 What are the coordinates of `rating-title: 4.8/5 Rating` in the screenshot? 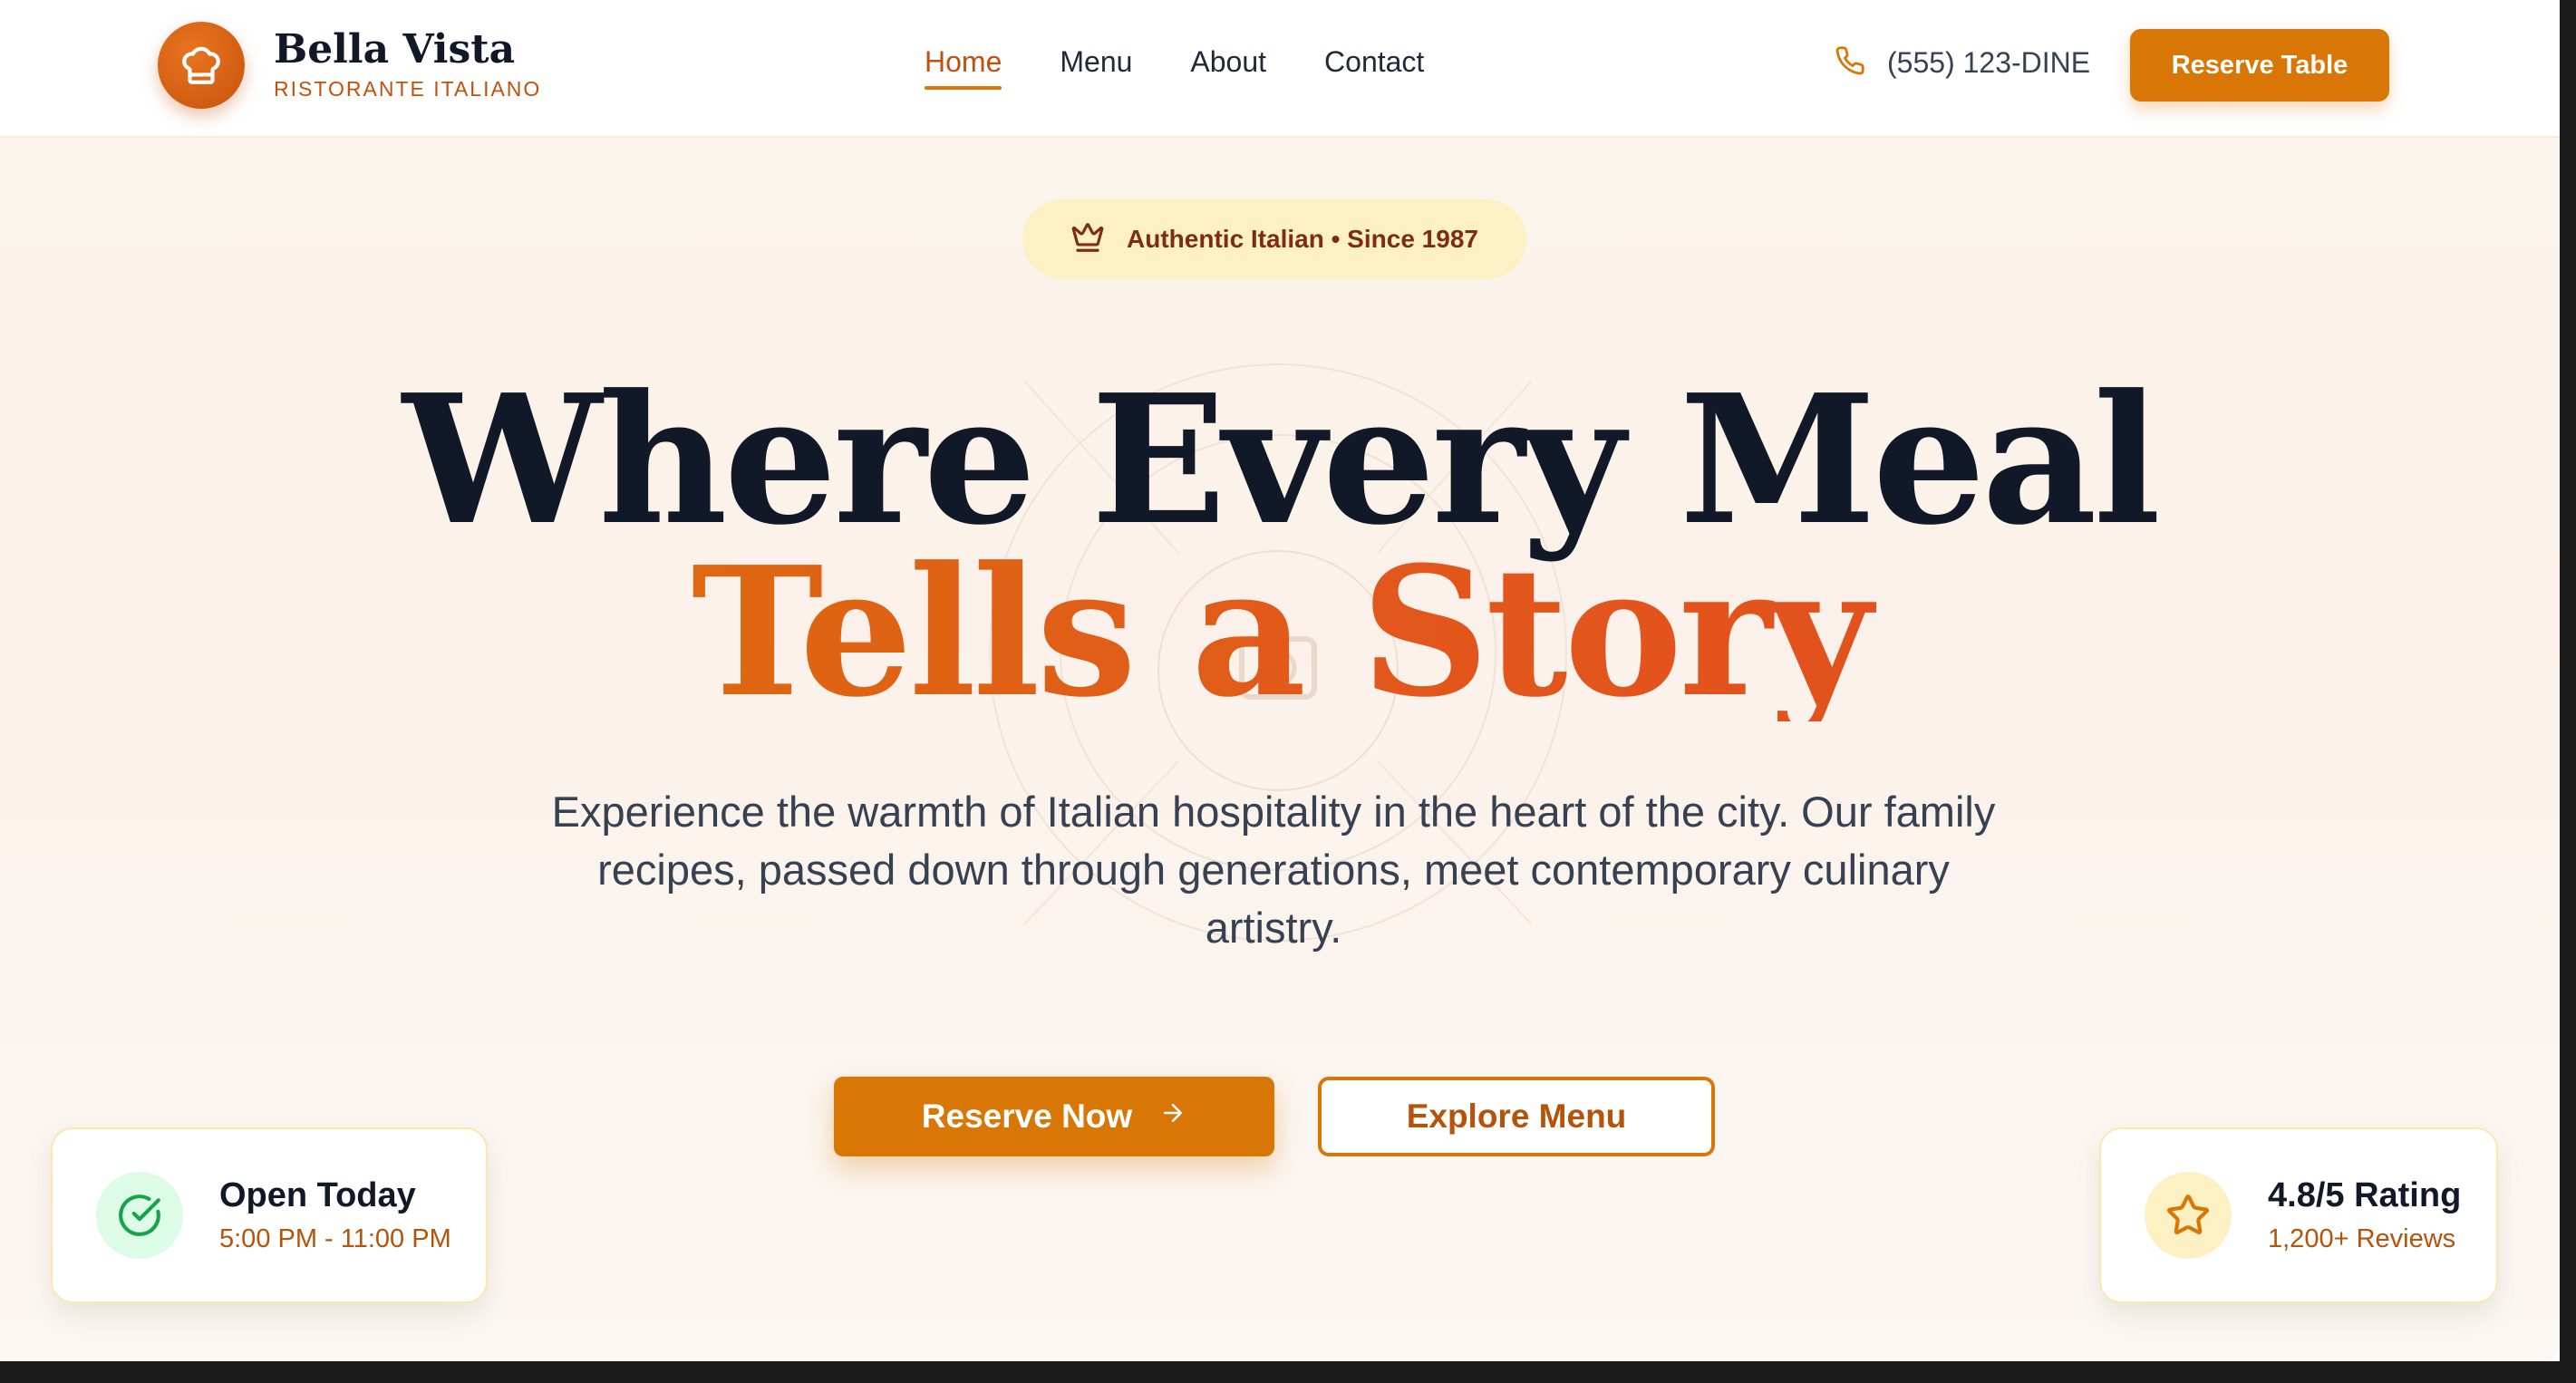 It's located at (2365, 1195).